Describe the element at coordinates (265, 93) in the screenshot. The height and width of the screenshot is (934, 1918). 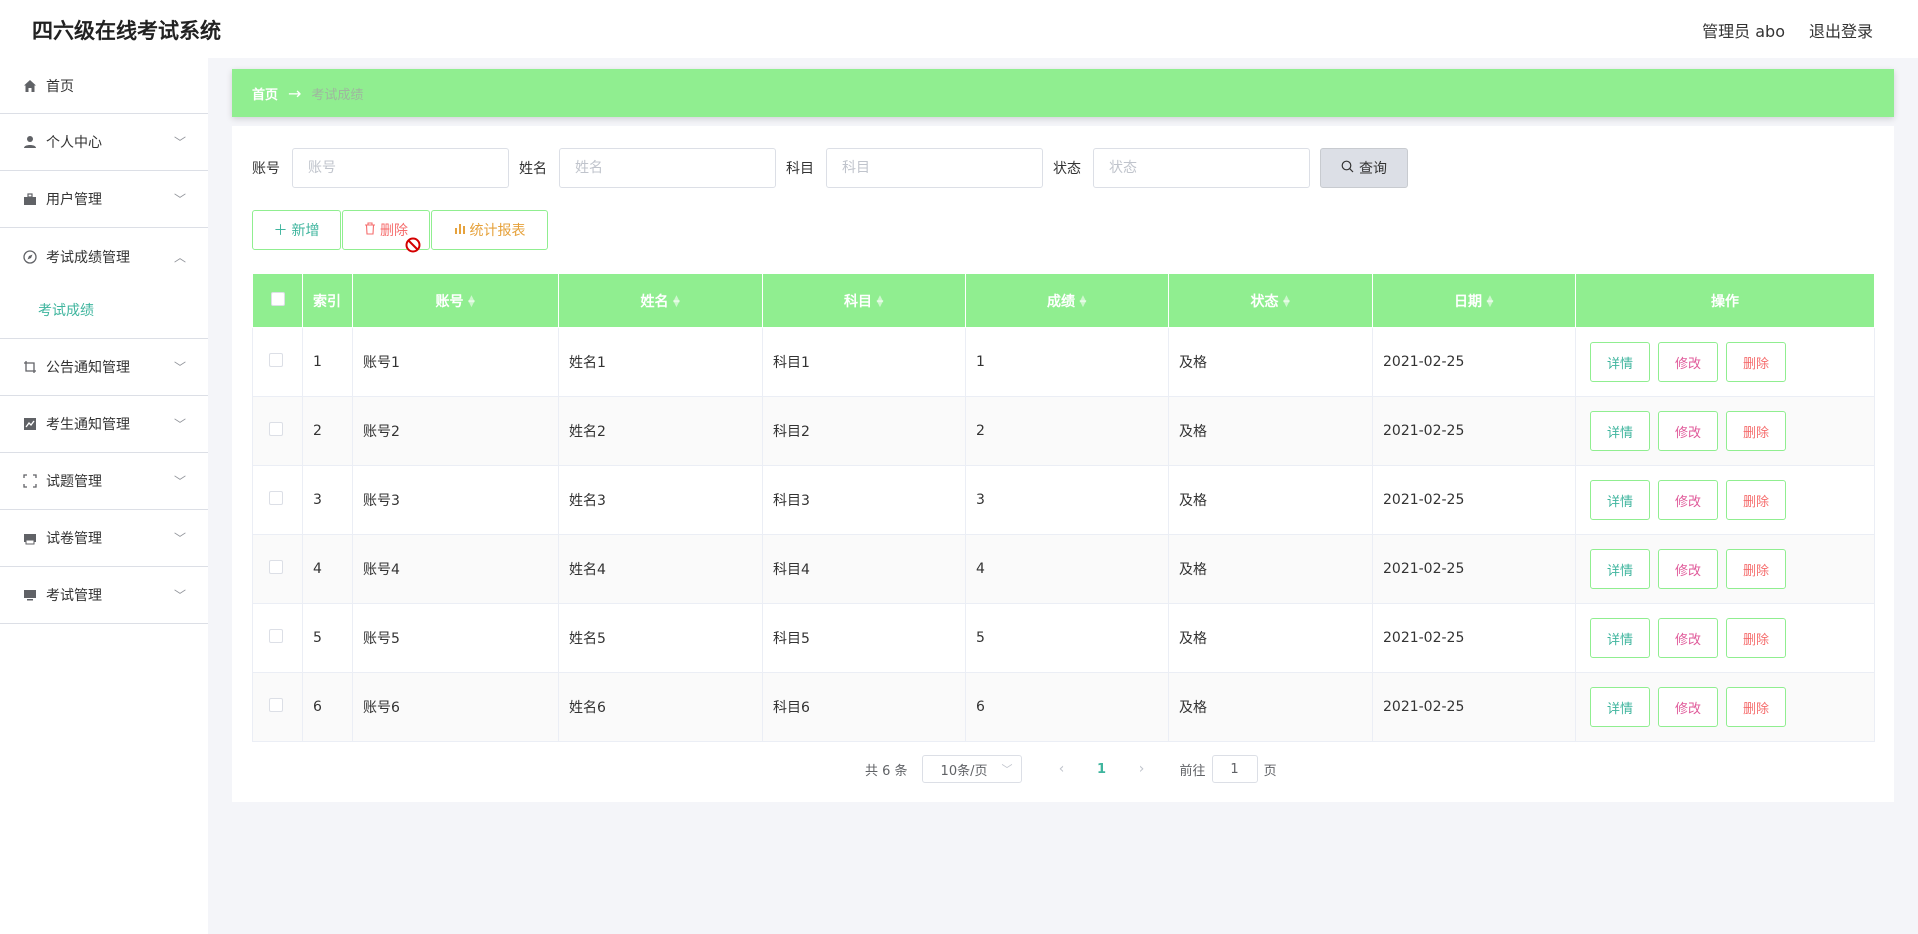
I see `breadcrumb-home-link: 首页` at that location.